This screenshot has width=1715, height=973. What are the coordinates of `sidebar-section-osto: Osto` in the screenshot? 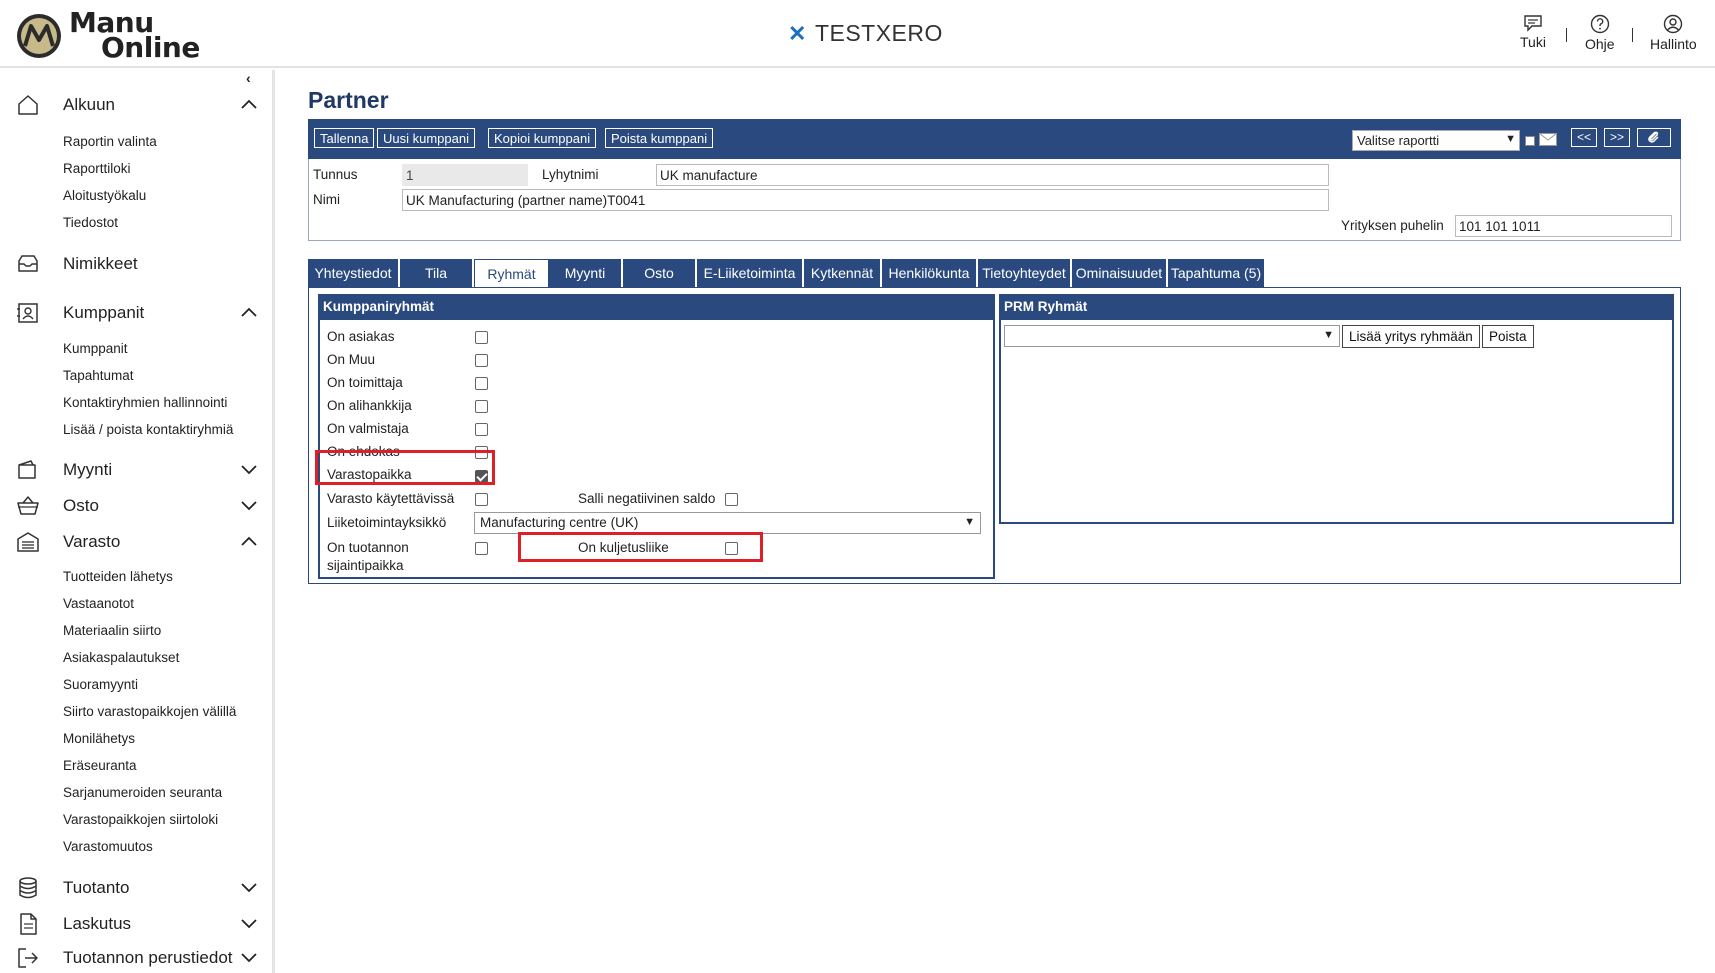 It's located at (136, 507).